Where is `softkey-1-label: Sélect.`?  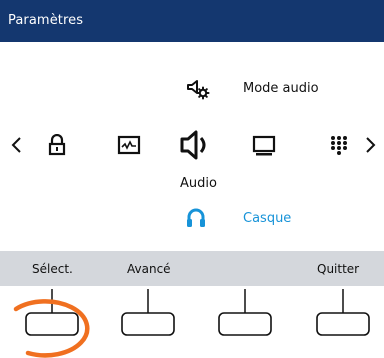
softkey-1-label: Sélect. is located at coordinates (52, 269).